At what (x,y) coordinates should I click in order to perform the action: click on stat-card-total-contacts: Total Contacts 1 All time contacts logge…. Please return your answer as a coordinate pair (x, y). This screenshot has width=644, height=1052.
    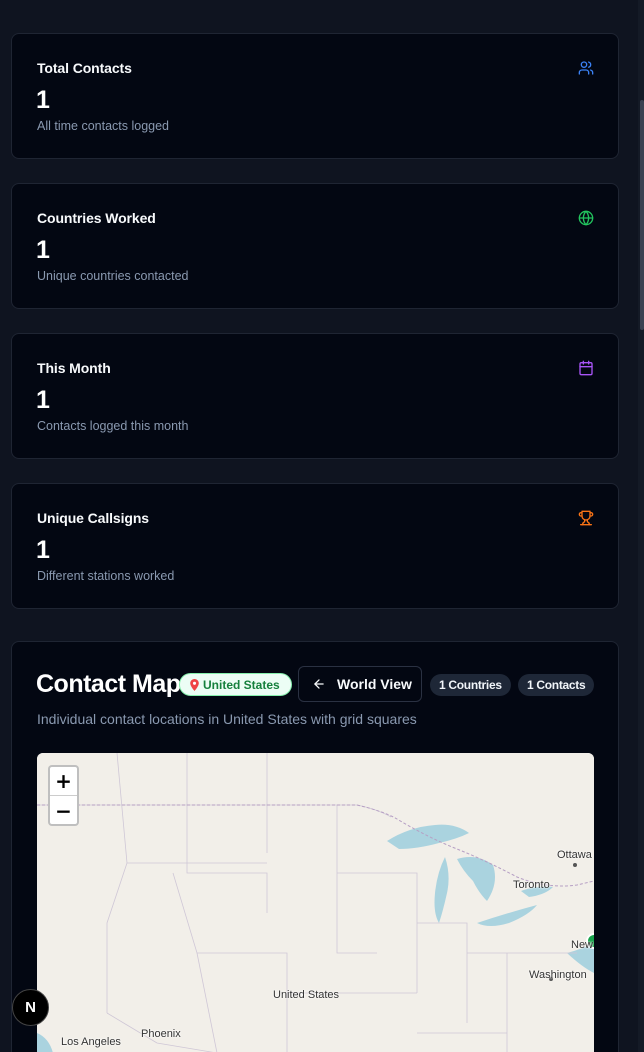
    Looking at the image, I should click on (315, 96).